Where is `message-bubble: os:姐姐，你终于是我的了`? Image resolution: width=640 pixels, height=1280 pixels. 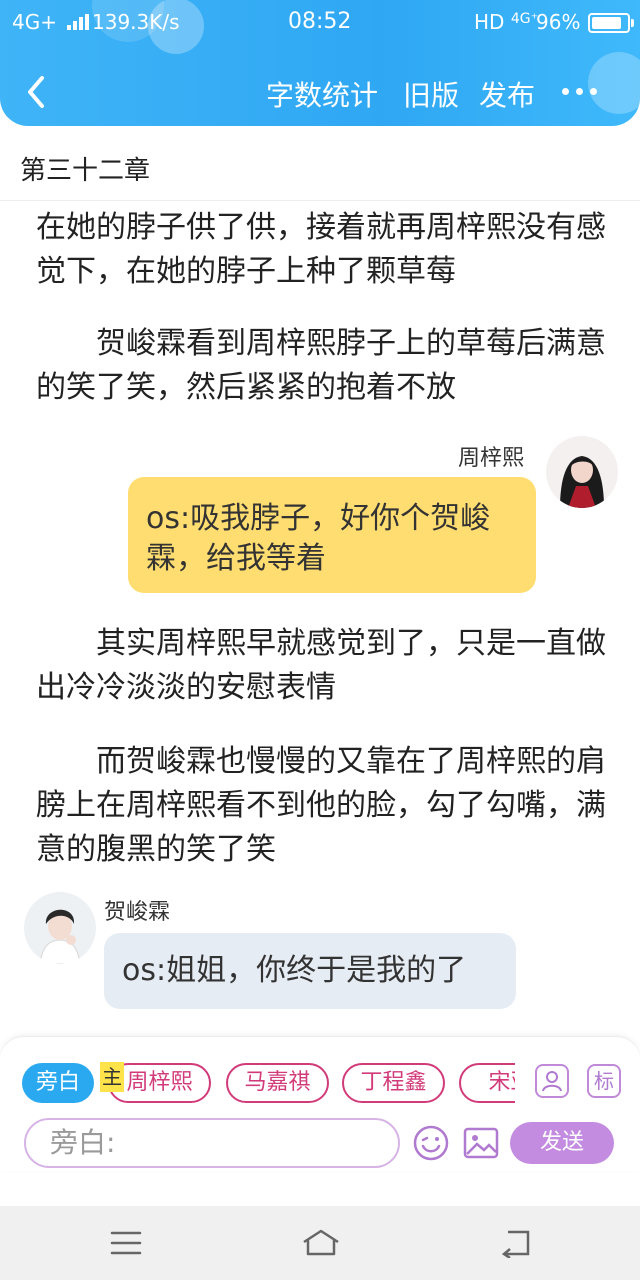 message-bubble: os:姐姐，你终于是我的了 is located at coordinates (310, 971).